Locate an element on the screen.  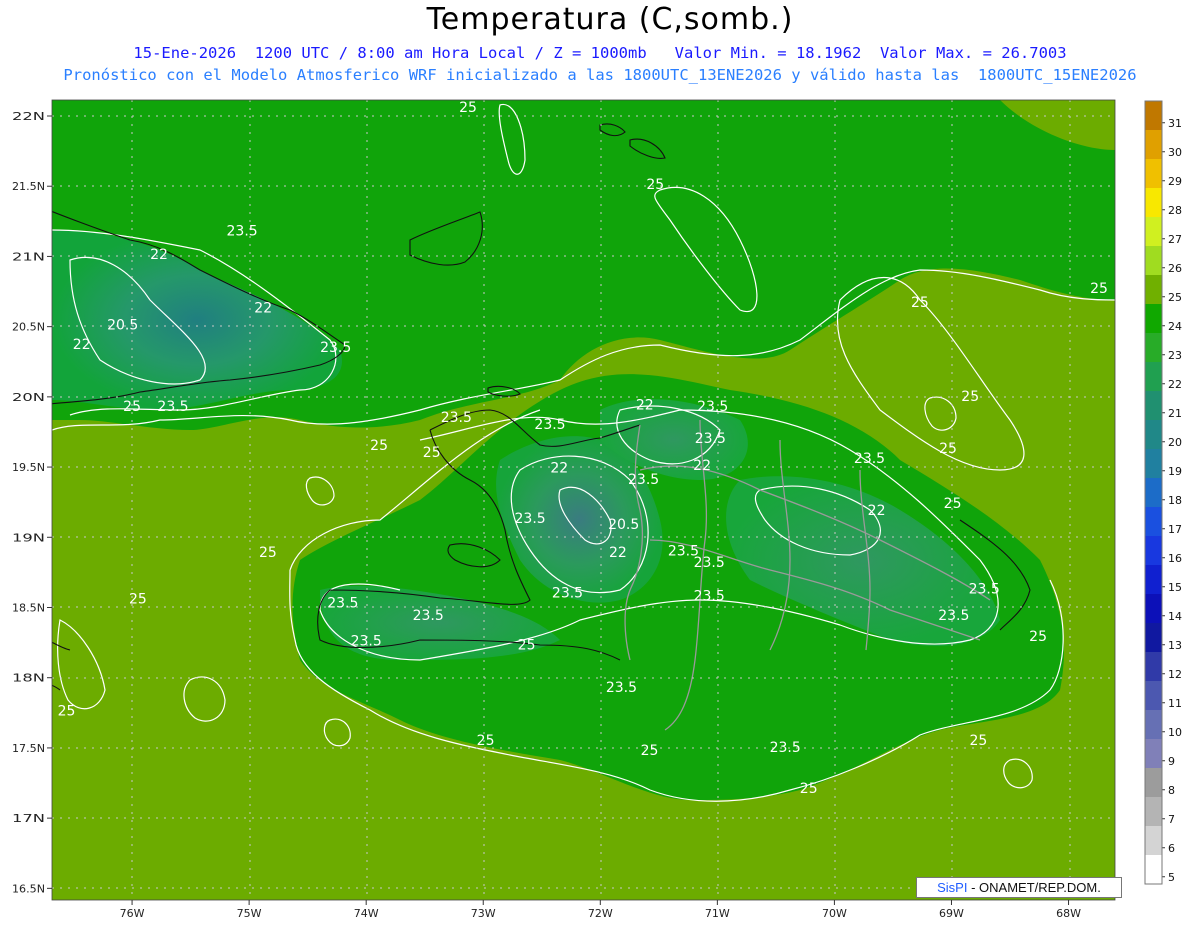
colorbar-level-label: 22 is located at coordinates (1175, 384).